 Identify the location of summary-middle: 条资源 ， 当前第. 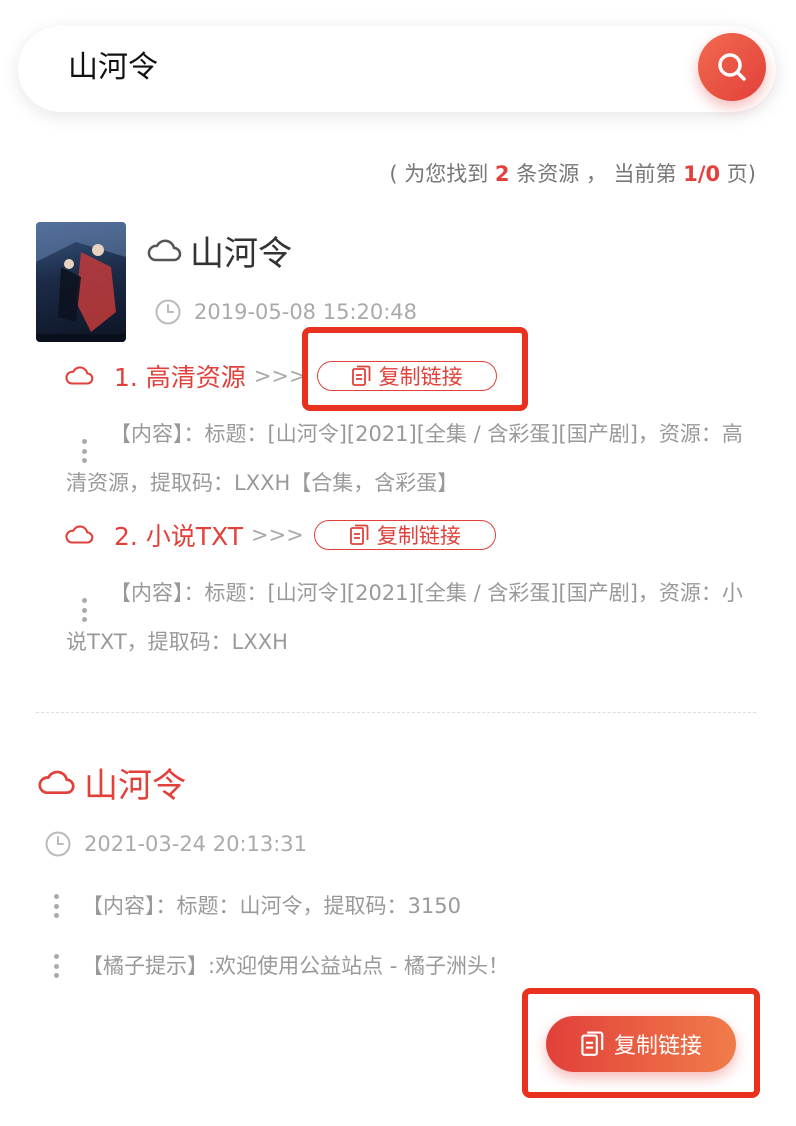
(596, 174).